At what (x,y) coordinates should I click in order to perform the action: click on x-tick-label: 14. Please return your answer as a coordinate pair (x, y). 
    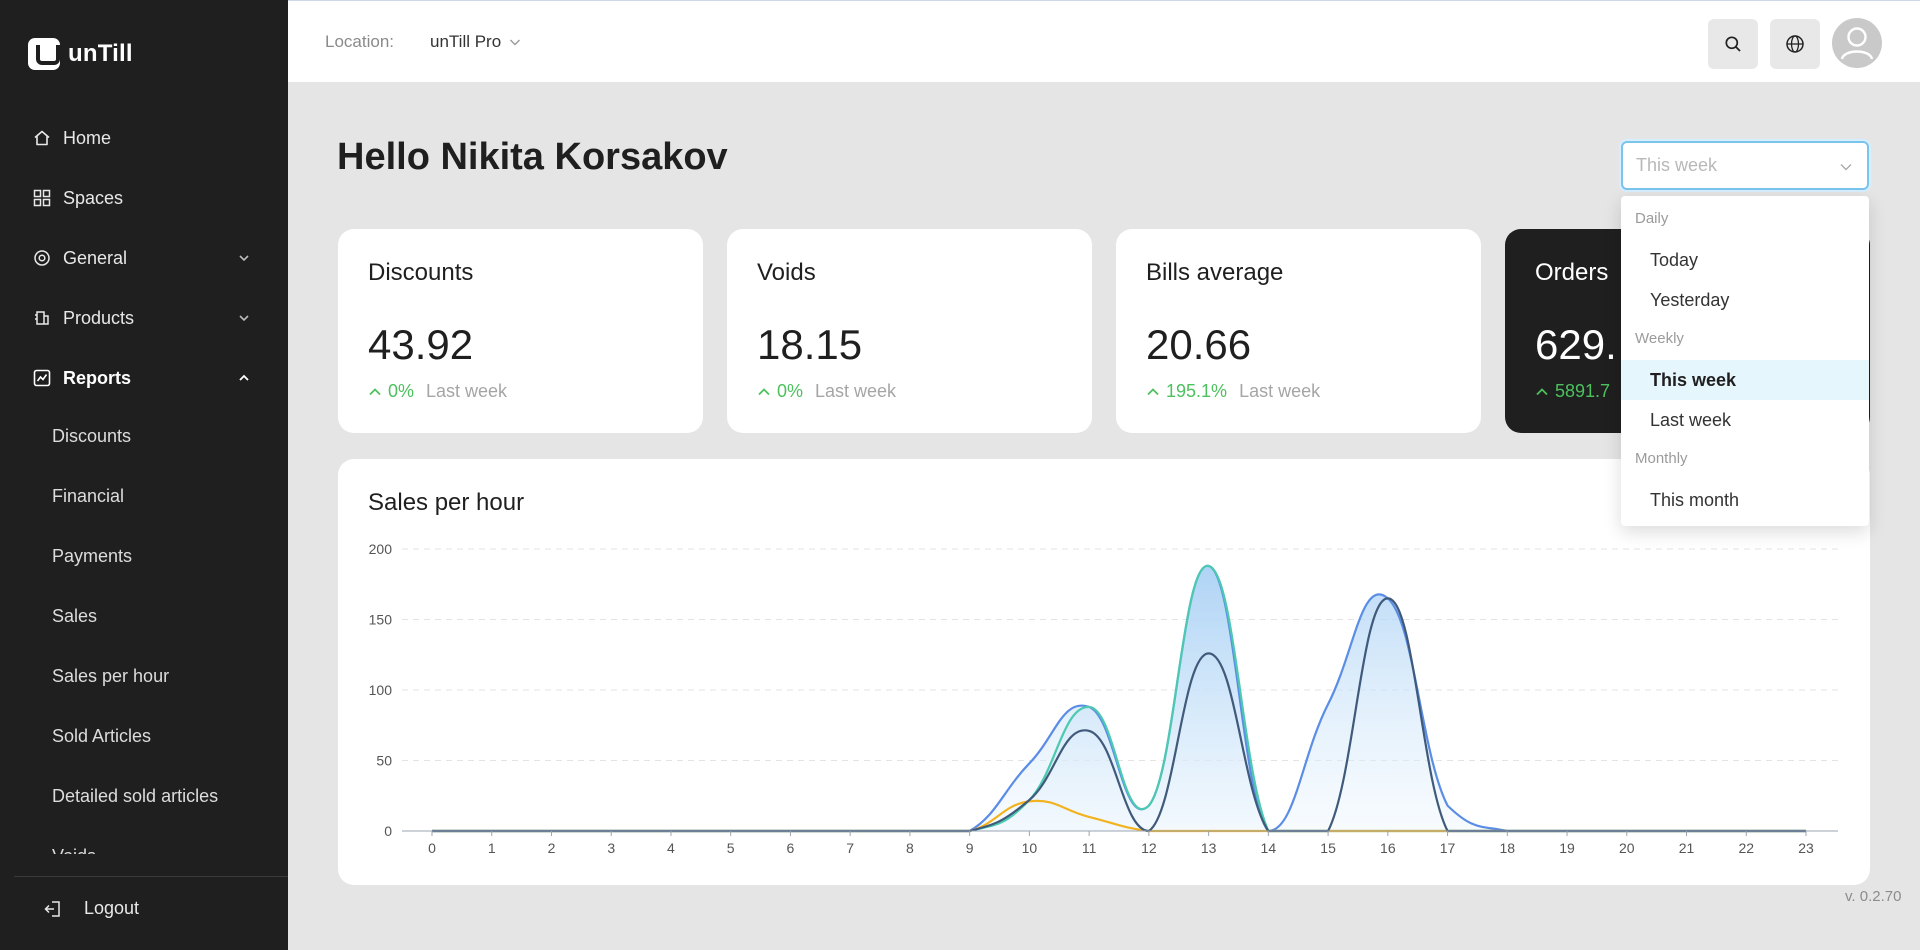
    Looking at the image, I should click on (1269, 848).